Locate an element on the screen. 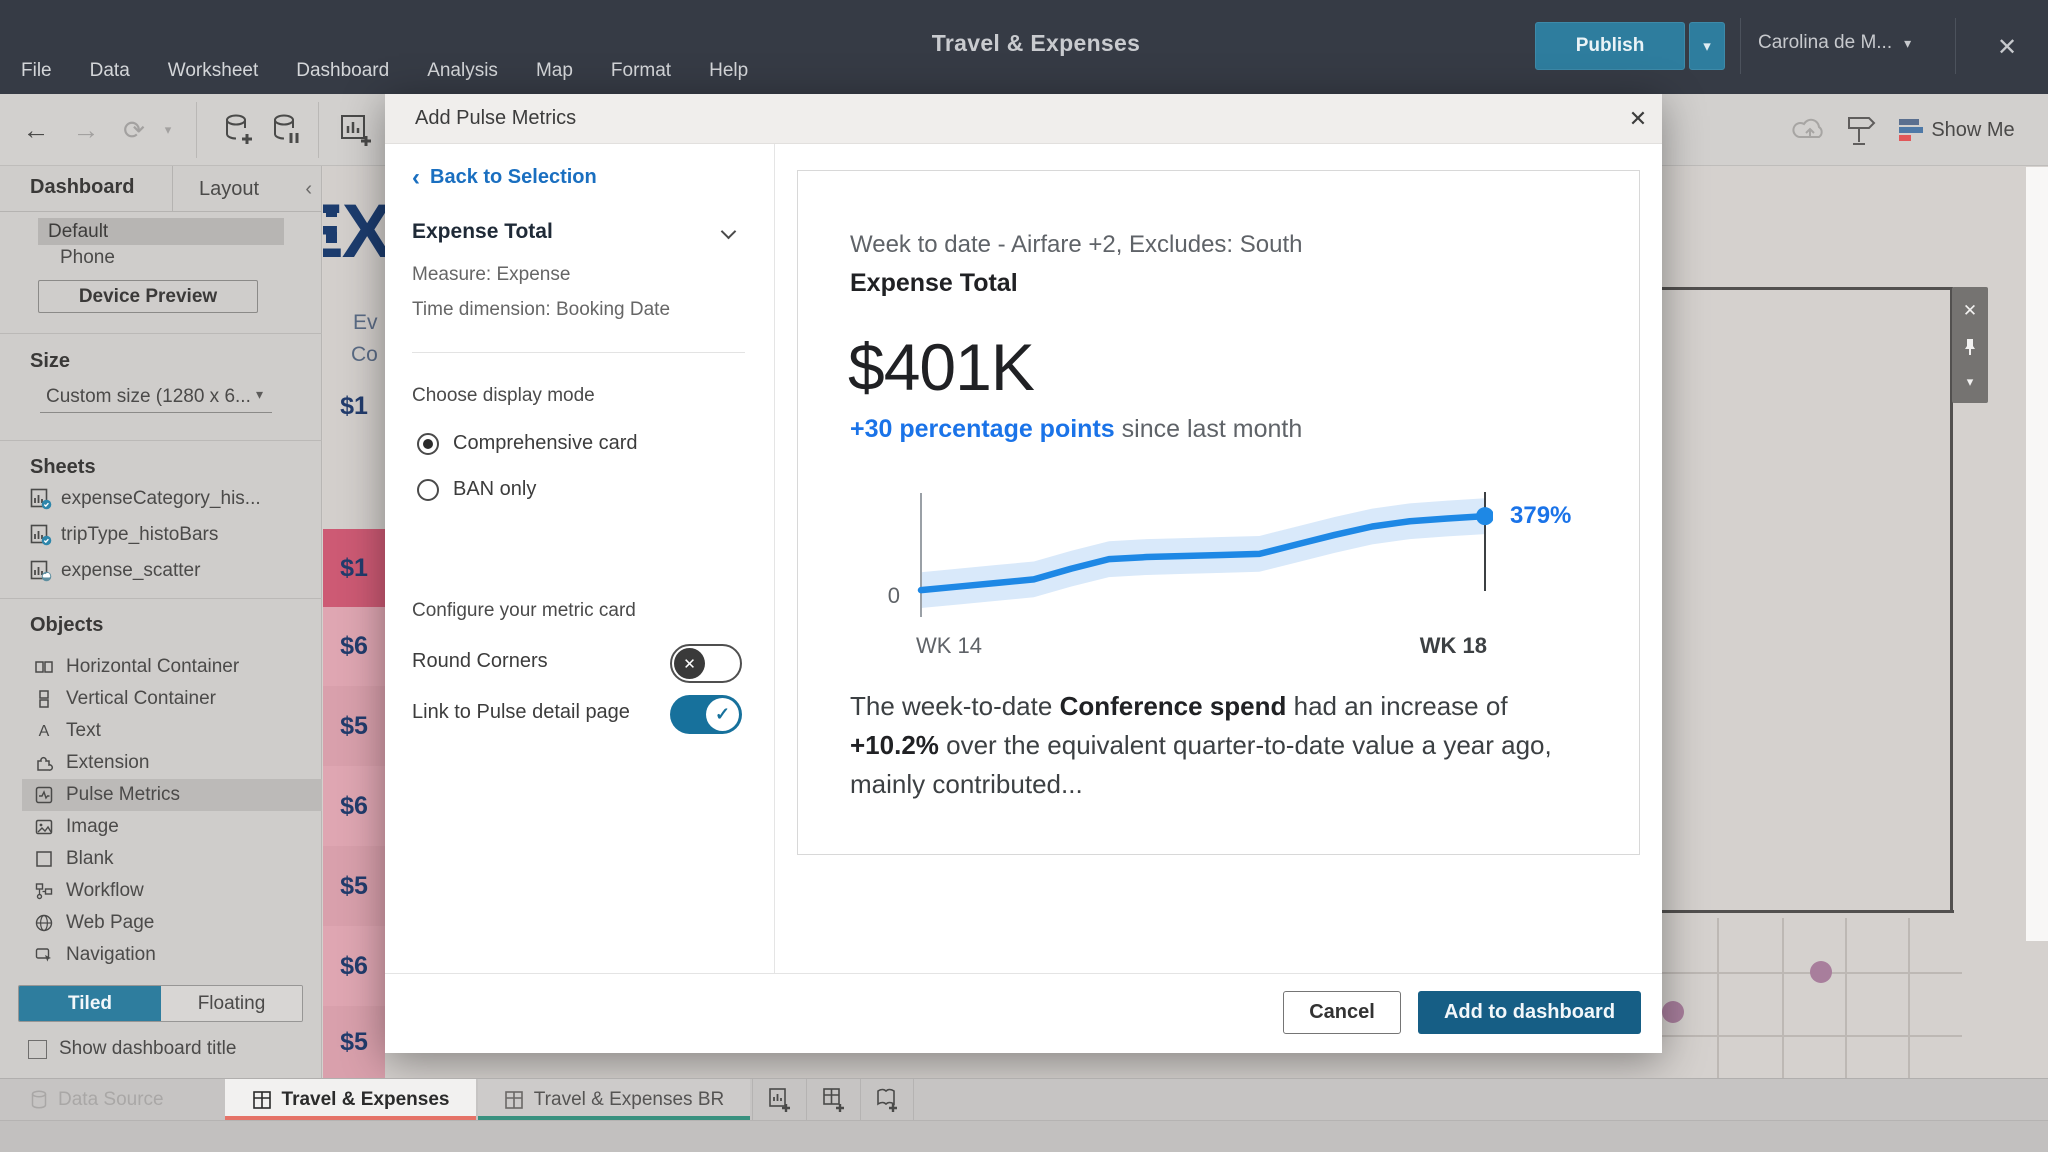  show-me-button: Show Me is located at coordinates (1973, 130).